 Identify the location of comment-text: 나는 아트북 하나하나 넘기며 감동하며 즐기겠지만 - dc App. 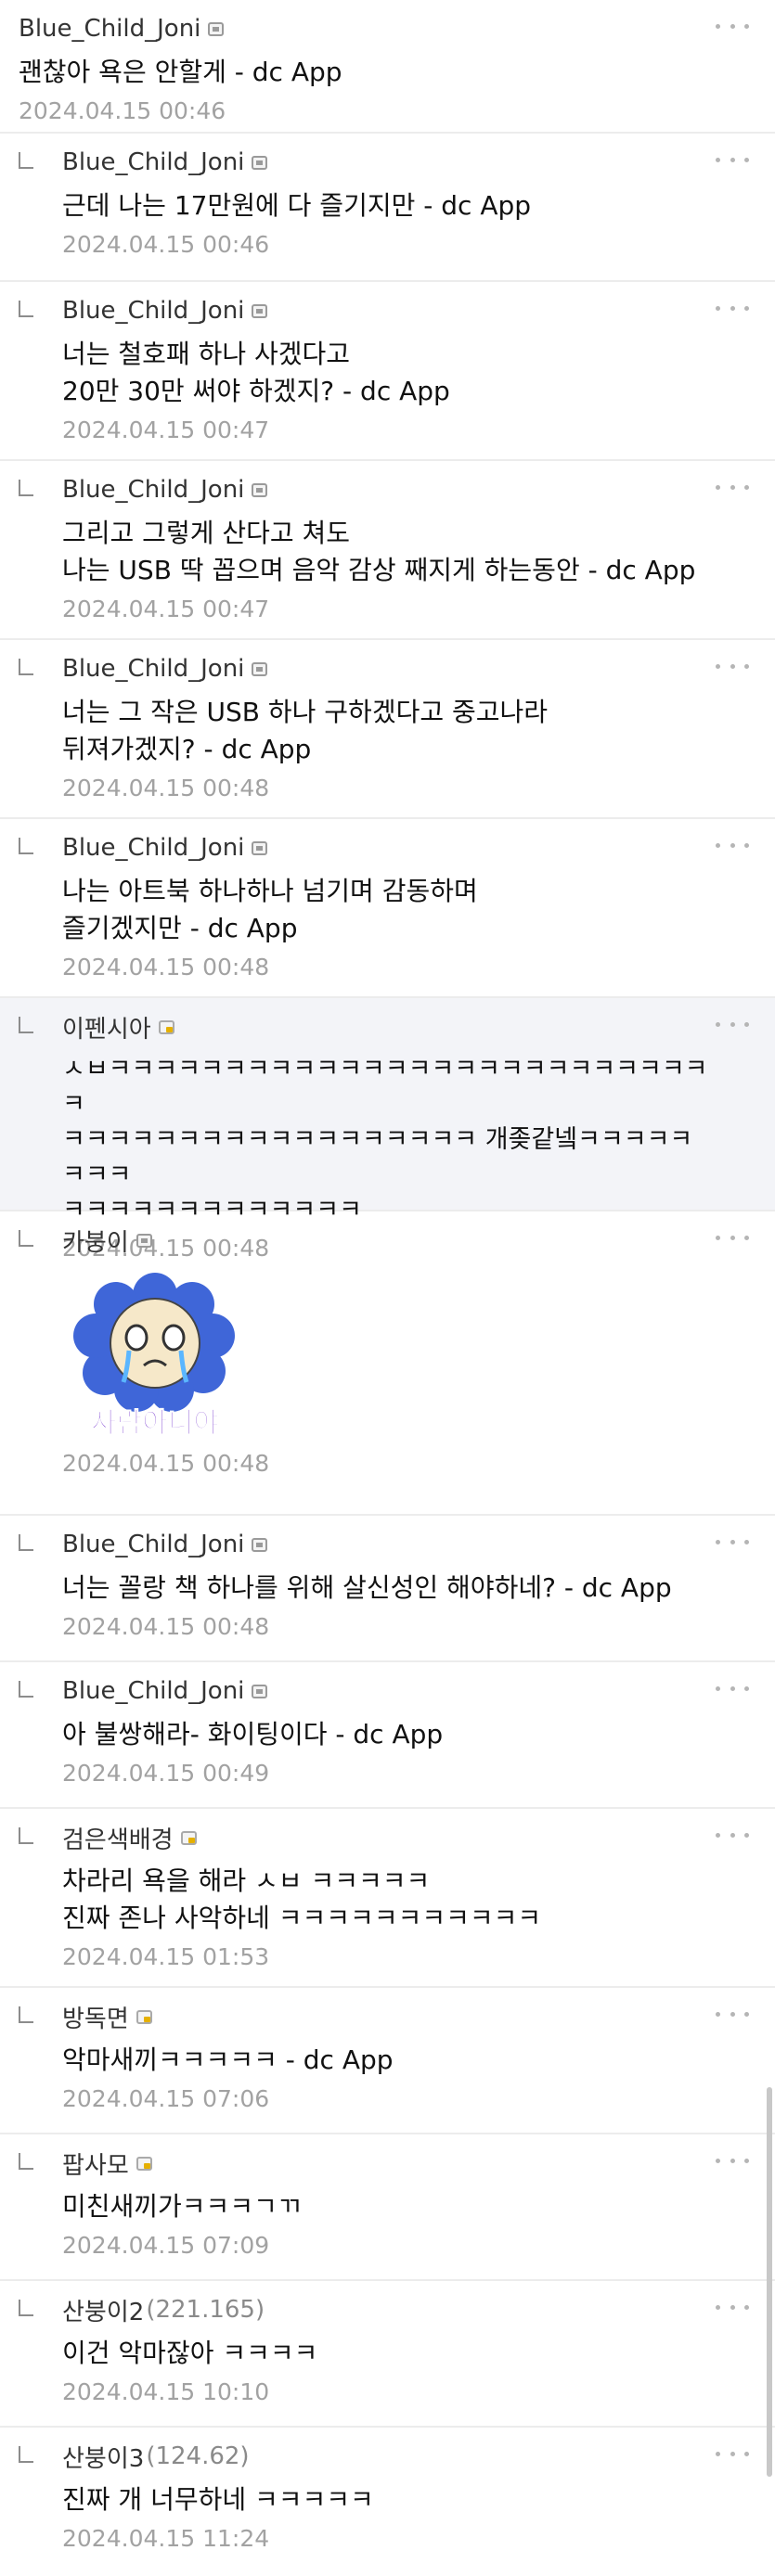
(270, 909).